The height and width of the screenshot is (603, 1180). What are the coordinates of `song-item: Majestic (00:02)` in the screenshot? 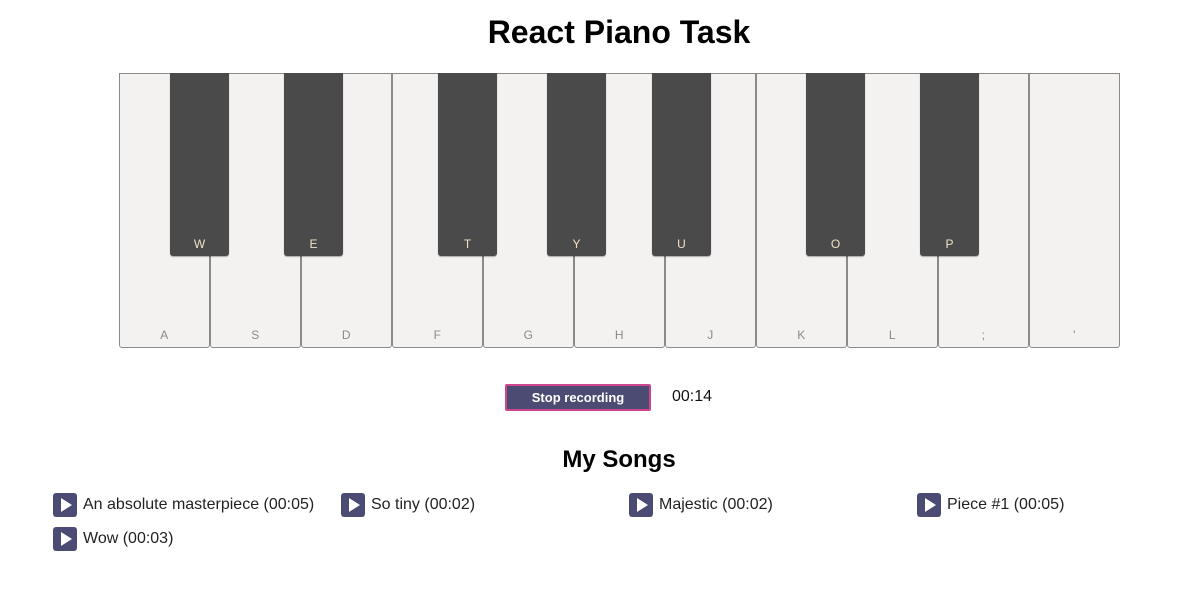 It's located at (701, 505).